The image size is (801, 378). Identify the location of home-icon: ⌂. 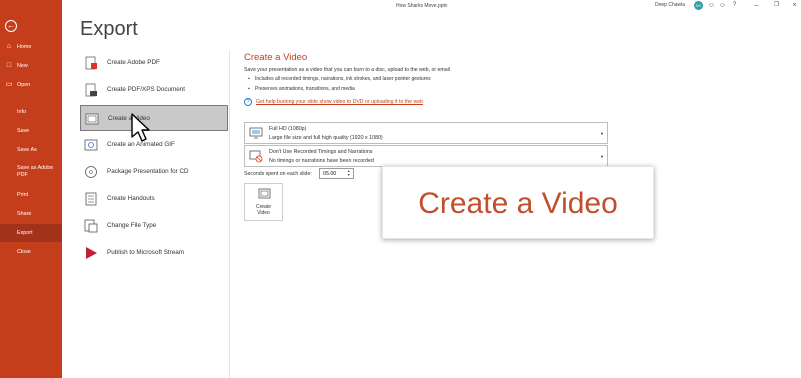
(9, 46).